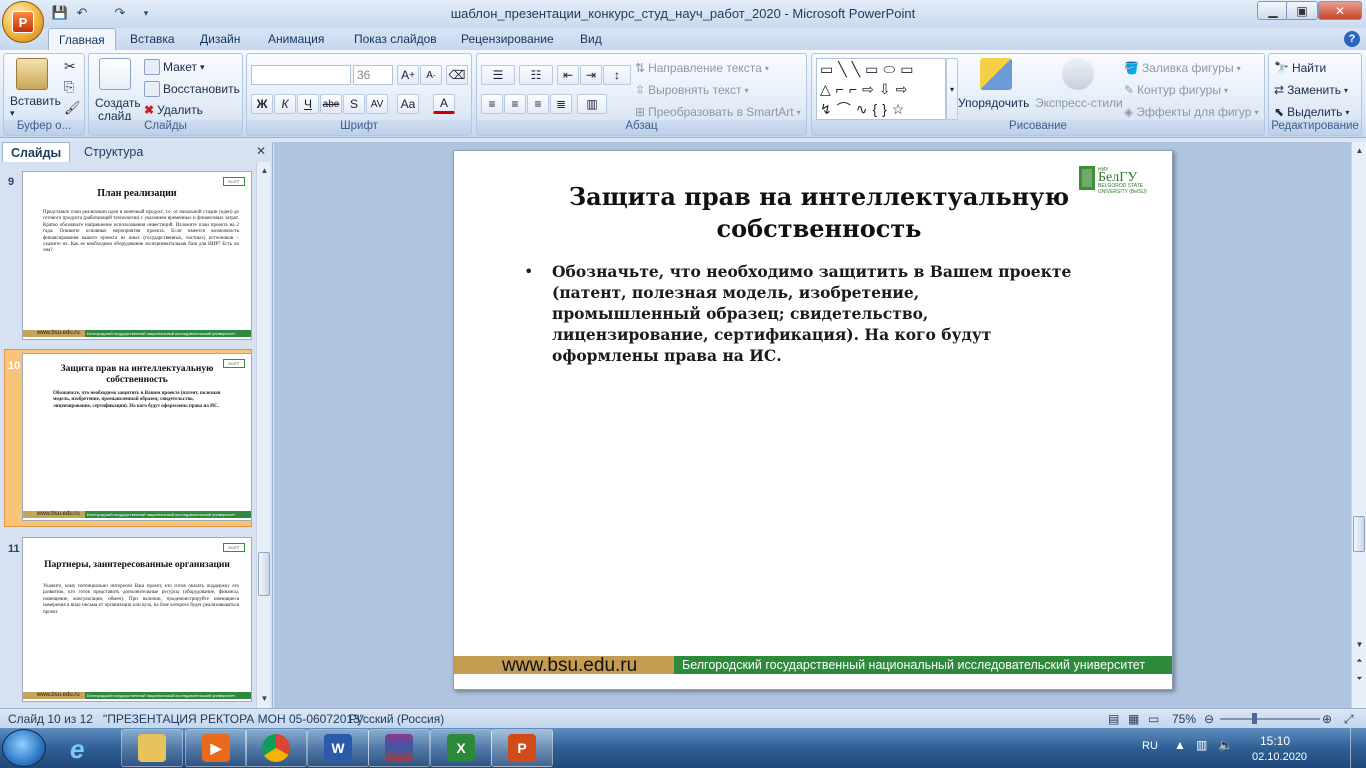 Image resolution: width=1366 pixels, height=768 pixels. What do you see at coordinates (538, 104) in the screenshot?
I see `align-right-icon: ≡` at bounding box center [538, 104].